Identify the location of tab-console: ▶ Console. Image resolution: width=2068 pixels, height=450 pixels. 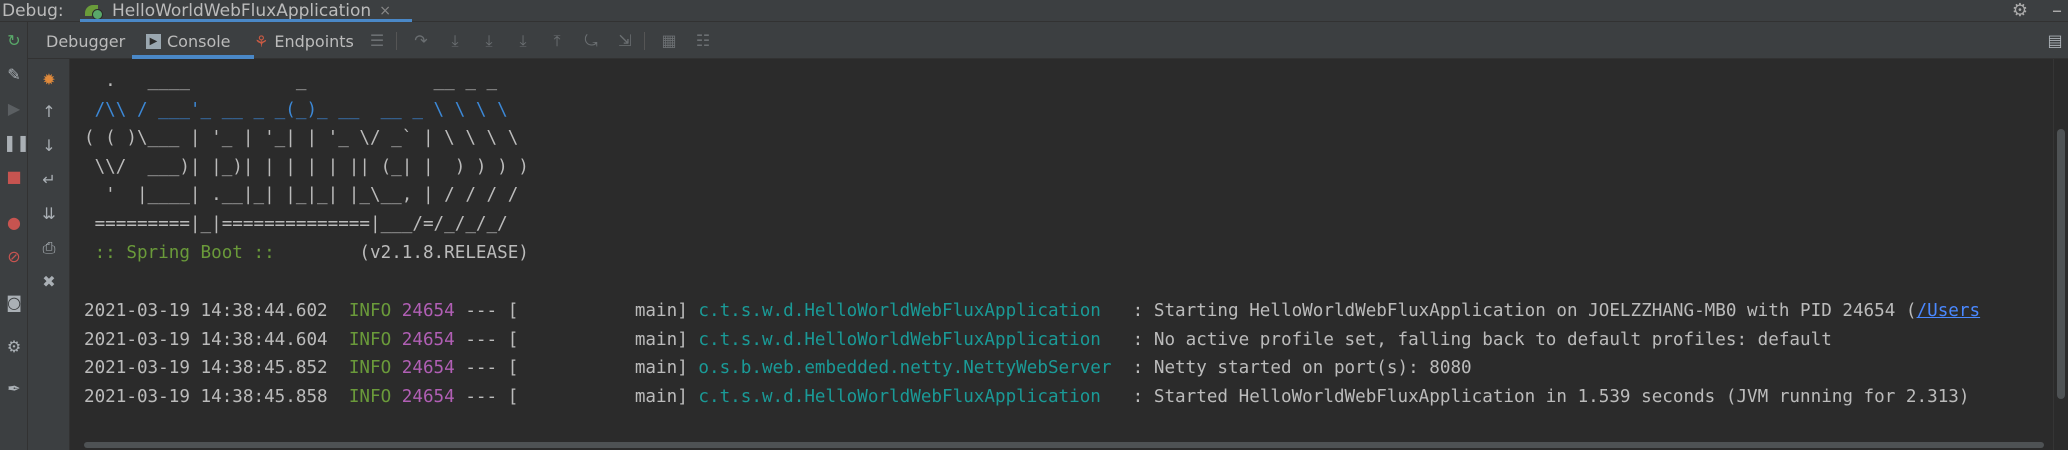
(188, 41).